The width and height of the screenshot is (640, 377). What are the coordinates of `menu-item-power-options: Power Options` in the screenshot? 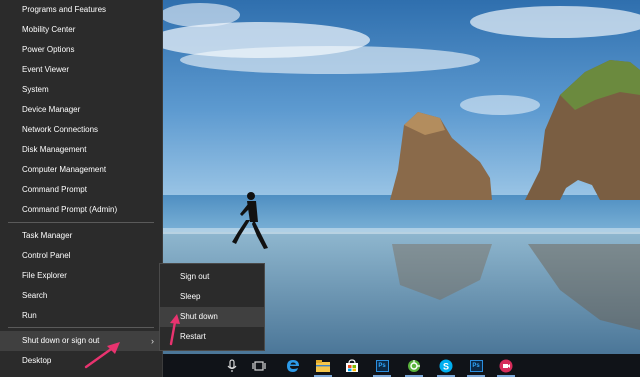 It's located at (81, 50).